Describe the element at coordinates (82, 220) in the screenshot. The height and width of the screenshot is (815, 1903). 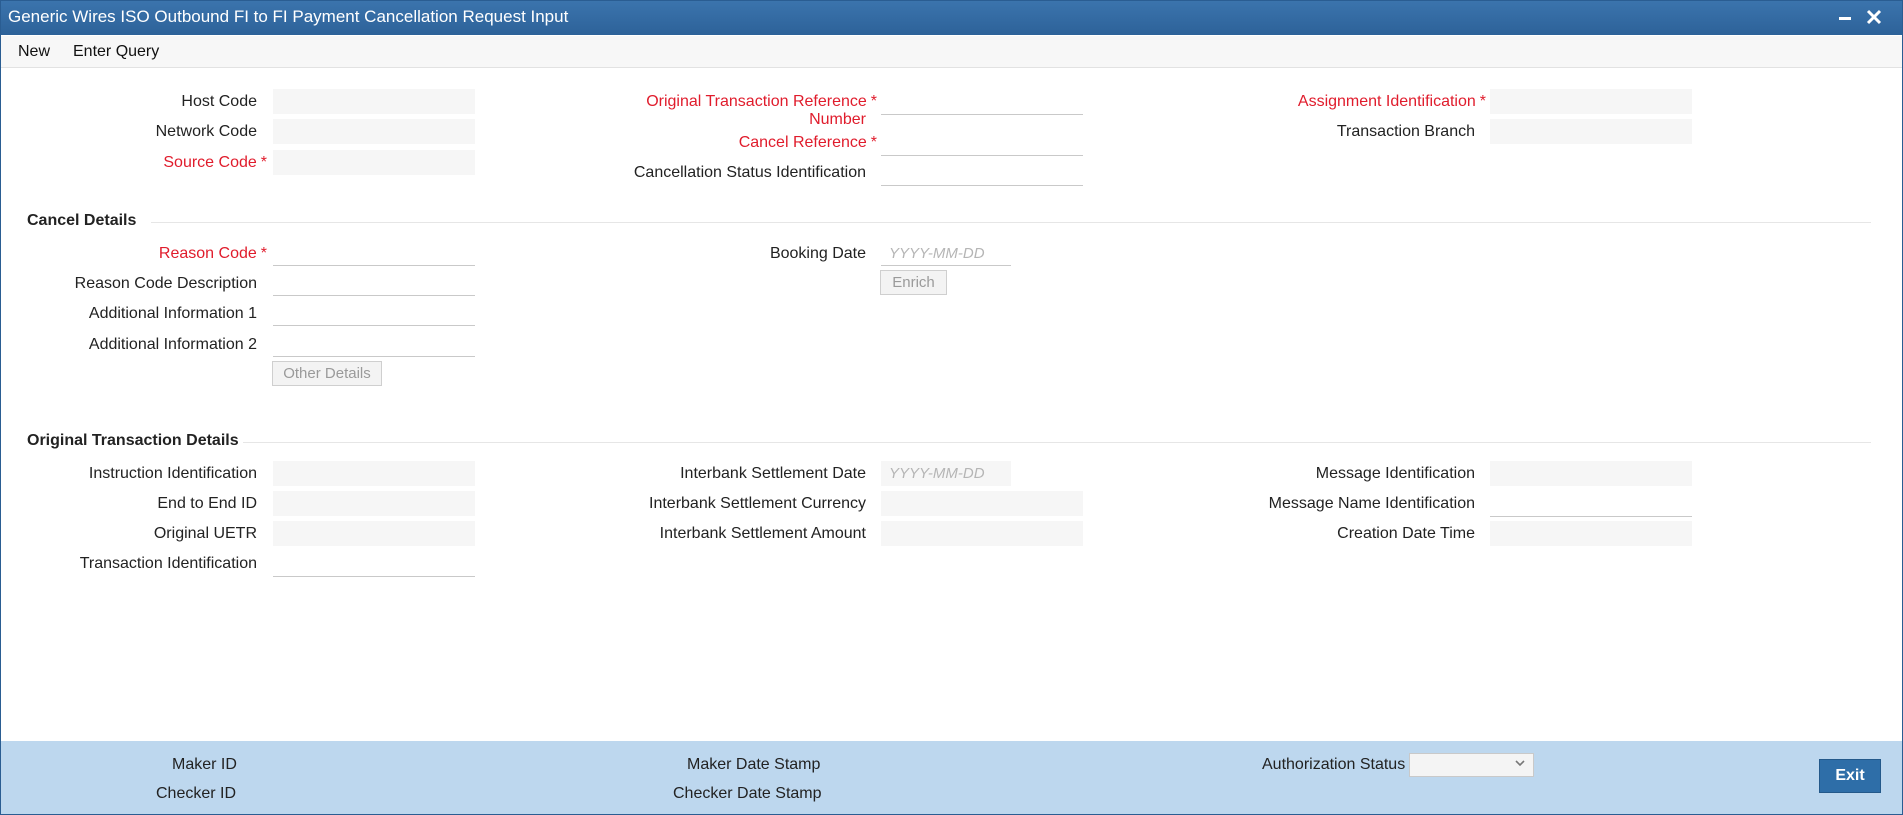
I see `cancel-details-heading: Cancel Details` at that location.